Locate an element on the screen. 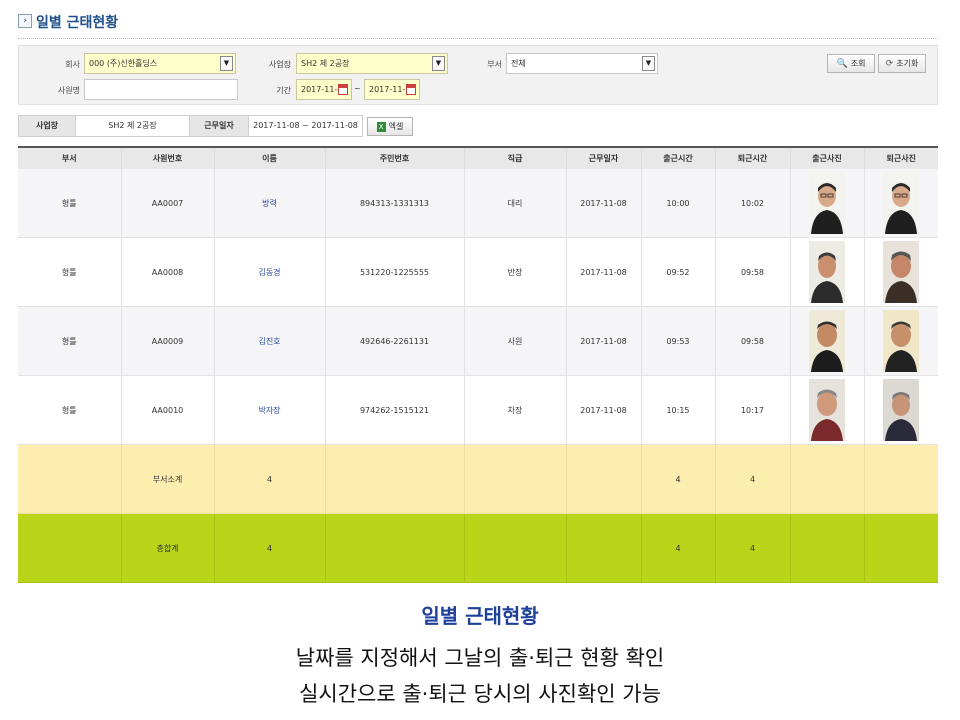 The image size is (960, 720). column-header: 퇴근시간 is located at coordinates (753, 157).